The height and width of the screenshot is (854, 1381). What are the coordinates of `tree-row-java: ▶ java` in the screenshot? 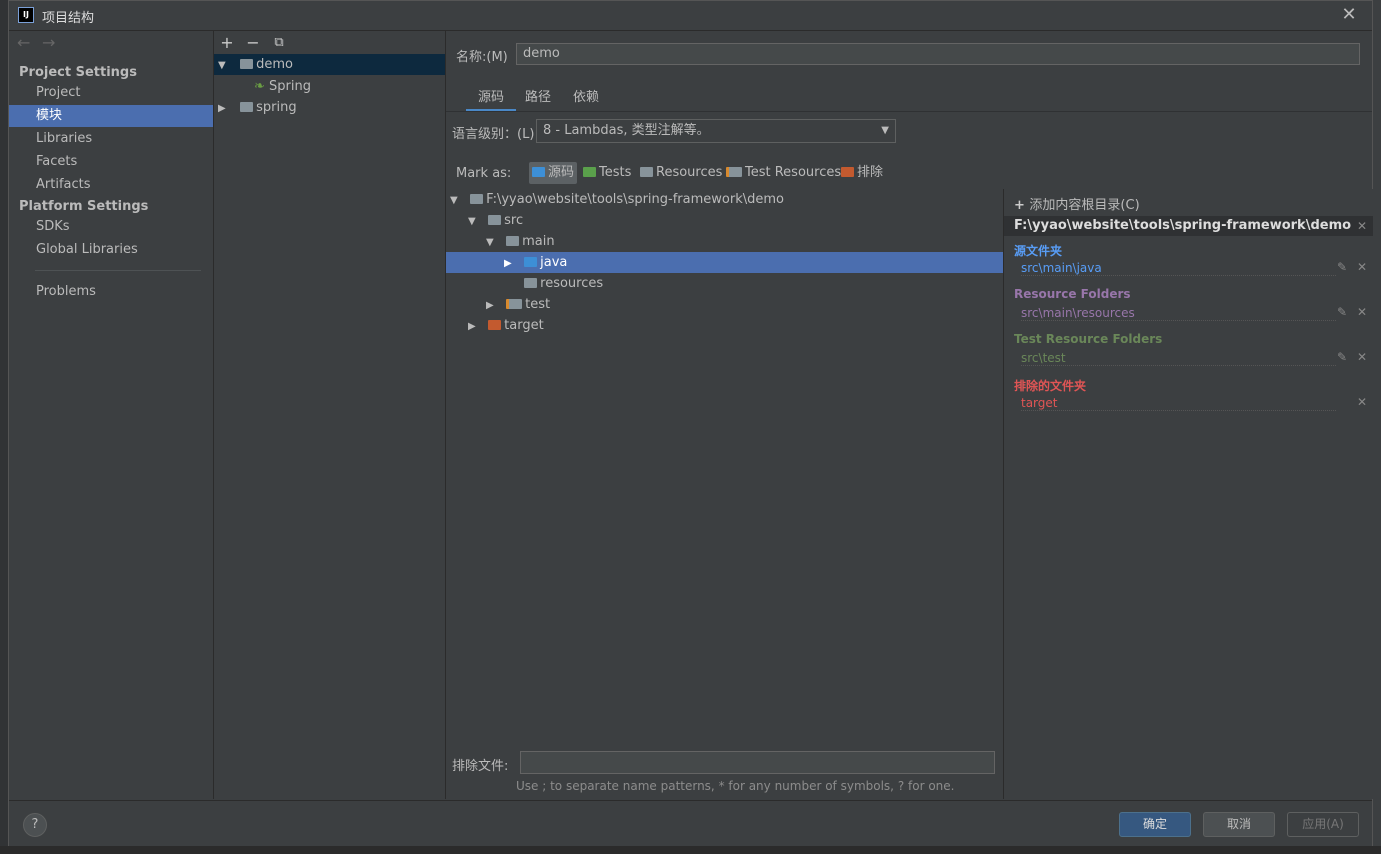 It's located at (753, 262).